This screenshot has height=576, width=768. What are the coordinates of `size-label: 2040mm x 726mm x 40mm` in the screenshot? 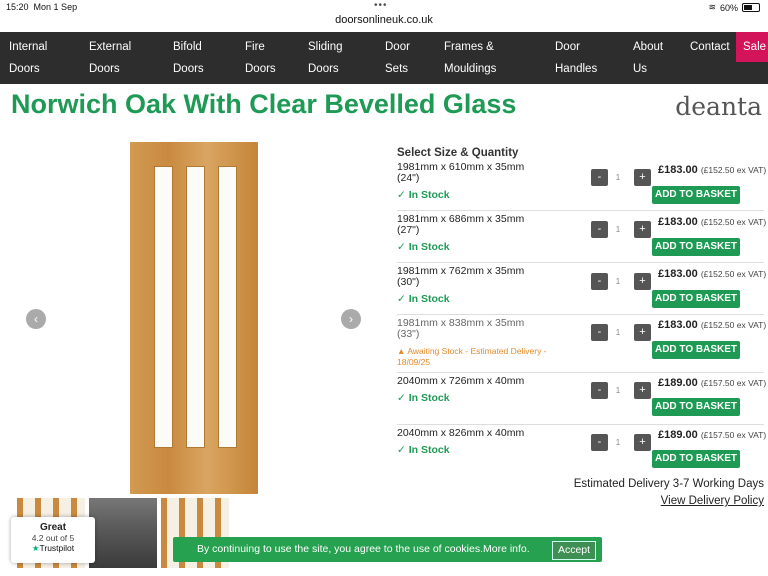 It's located at (461, 381).